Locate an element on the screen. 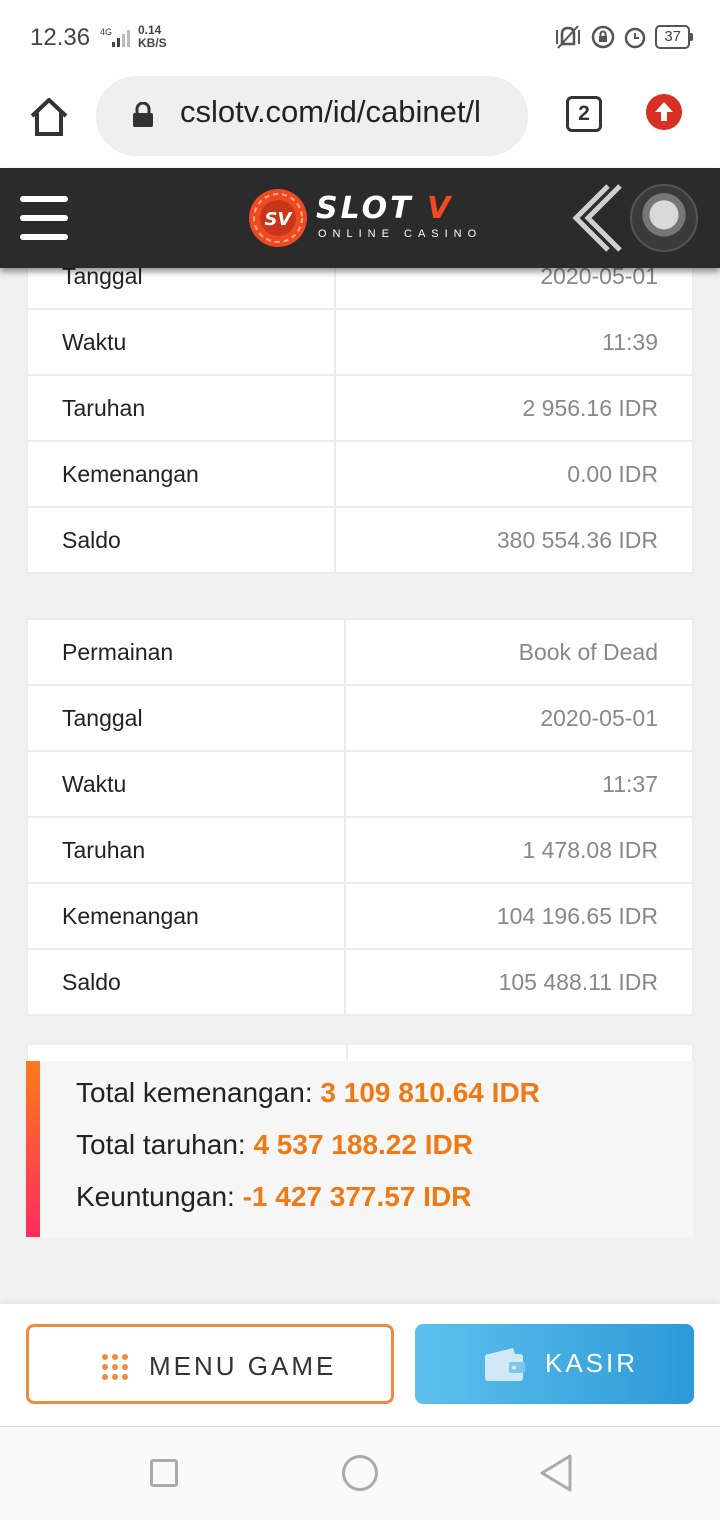 The image size is (720, 1520). profit-line: Keuntungan: -1 427 377.57 IDR is located at coordinates (273, 1197).